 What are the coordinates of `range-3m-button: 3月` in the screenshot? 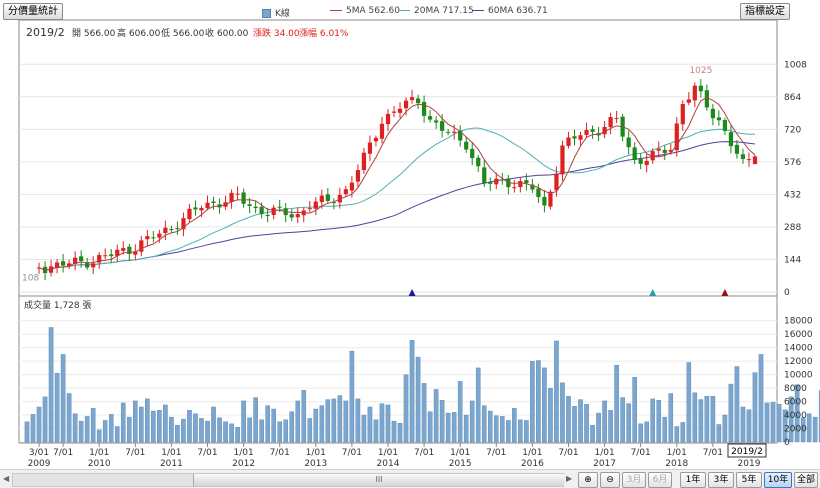 It's located at (634, 480).